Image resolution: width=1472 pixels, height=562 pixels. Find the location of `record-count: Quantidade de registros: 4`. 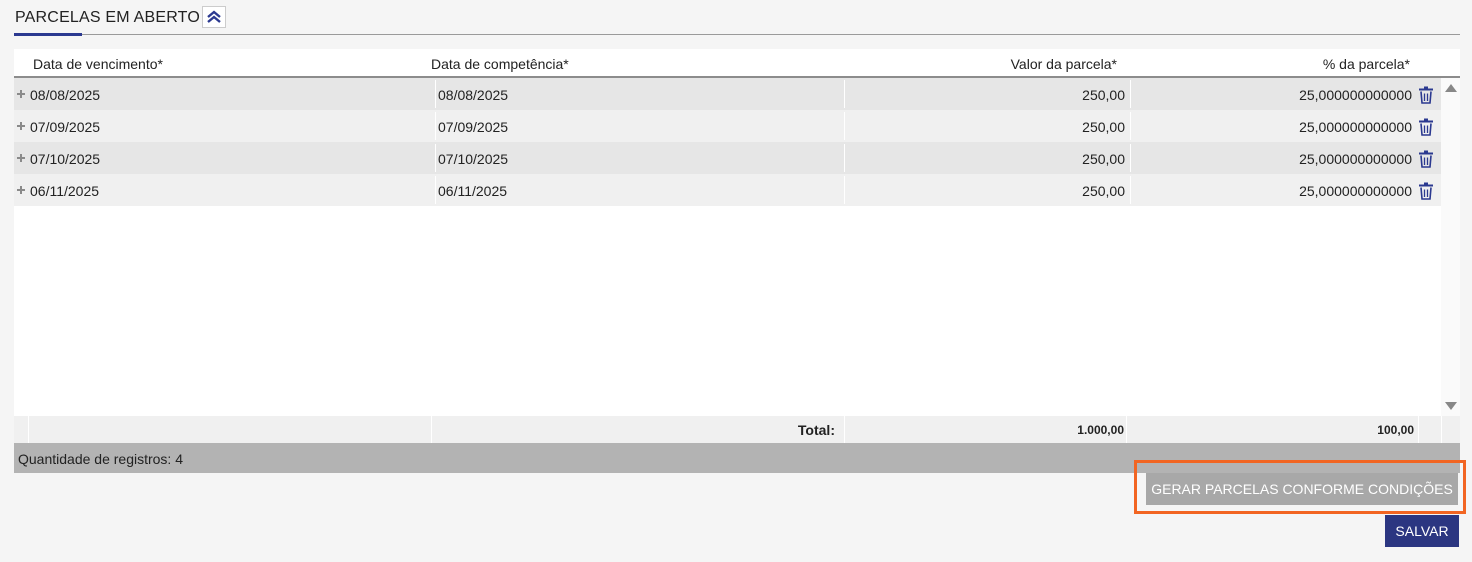

record-count: Quantidade de registros: 4 is located at coordinates (100, 459).